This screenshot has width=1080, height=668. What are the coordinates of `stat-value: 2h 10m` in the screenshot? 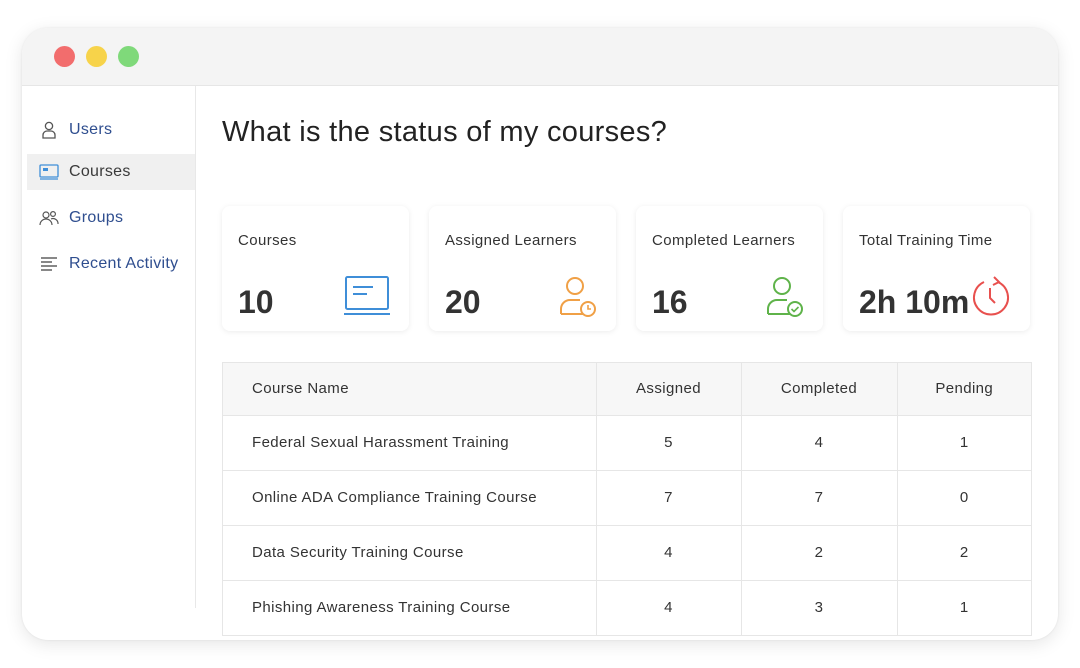 It's located at (914, 302).